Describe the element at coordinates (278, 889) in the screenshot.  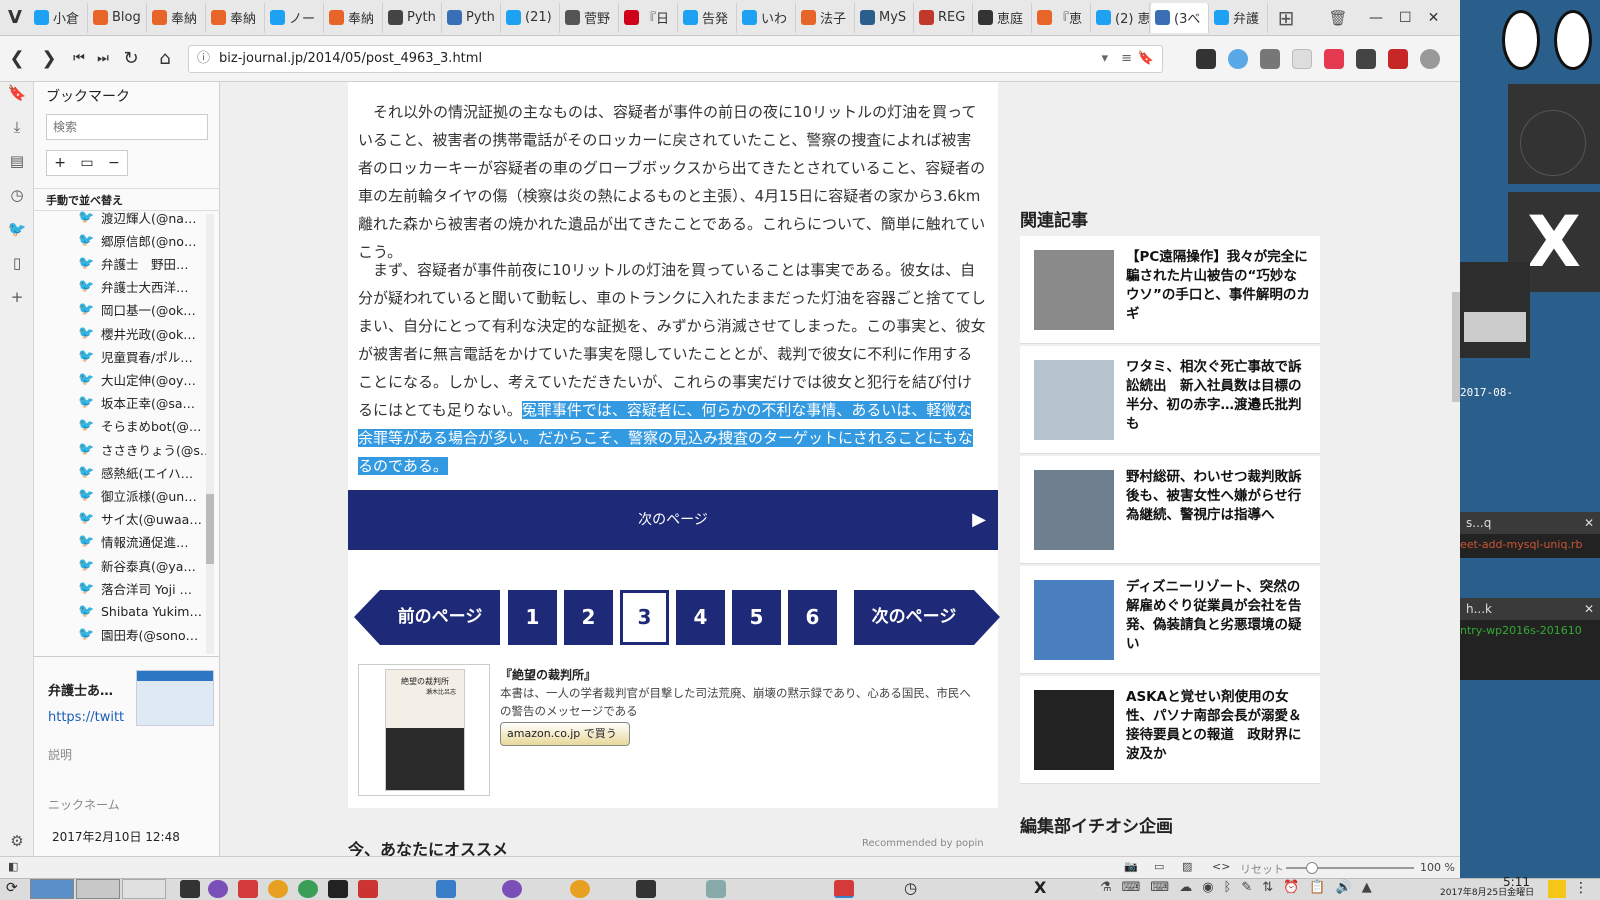
I see `chrome-task-icon` at that location.